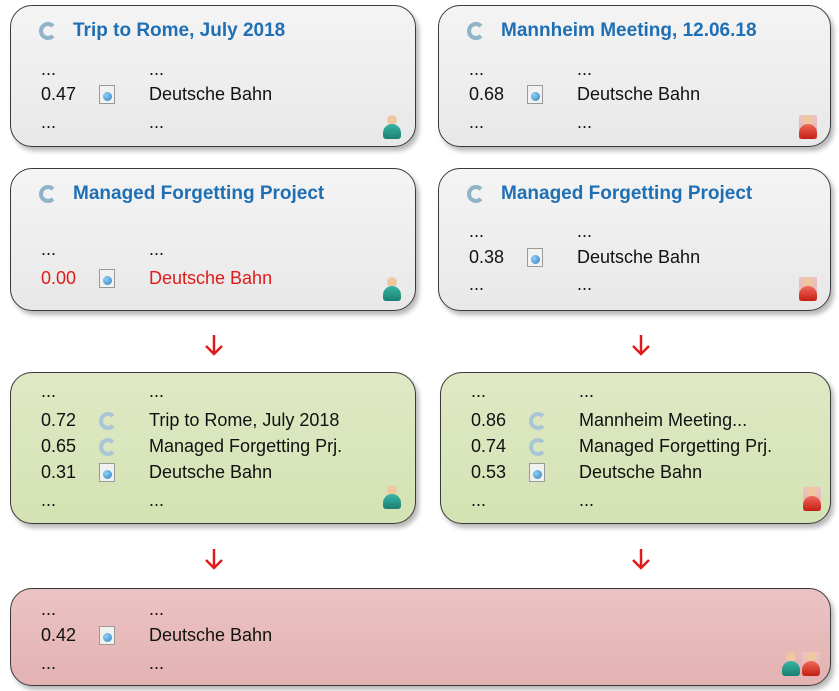  Describe the element at coordinates (157, 635) in the screenshot. I see `list-item: 0.42 Deutsche Bahn` at that location.